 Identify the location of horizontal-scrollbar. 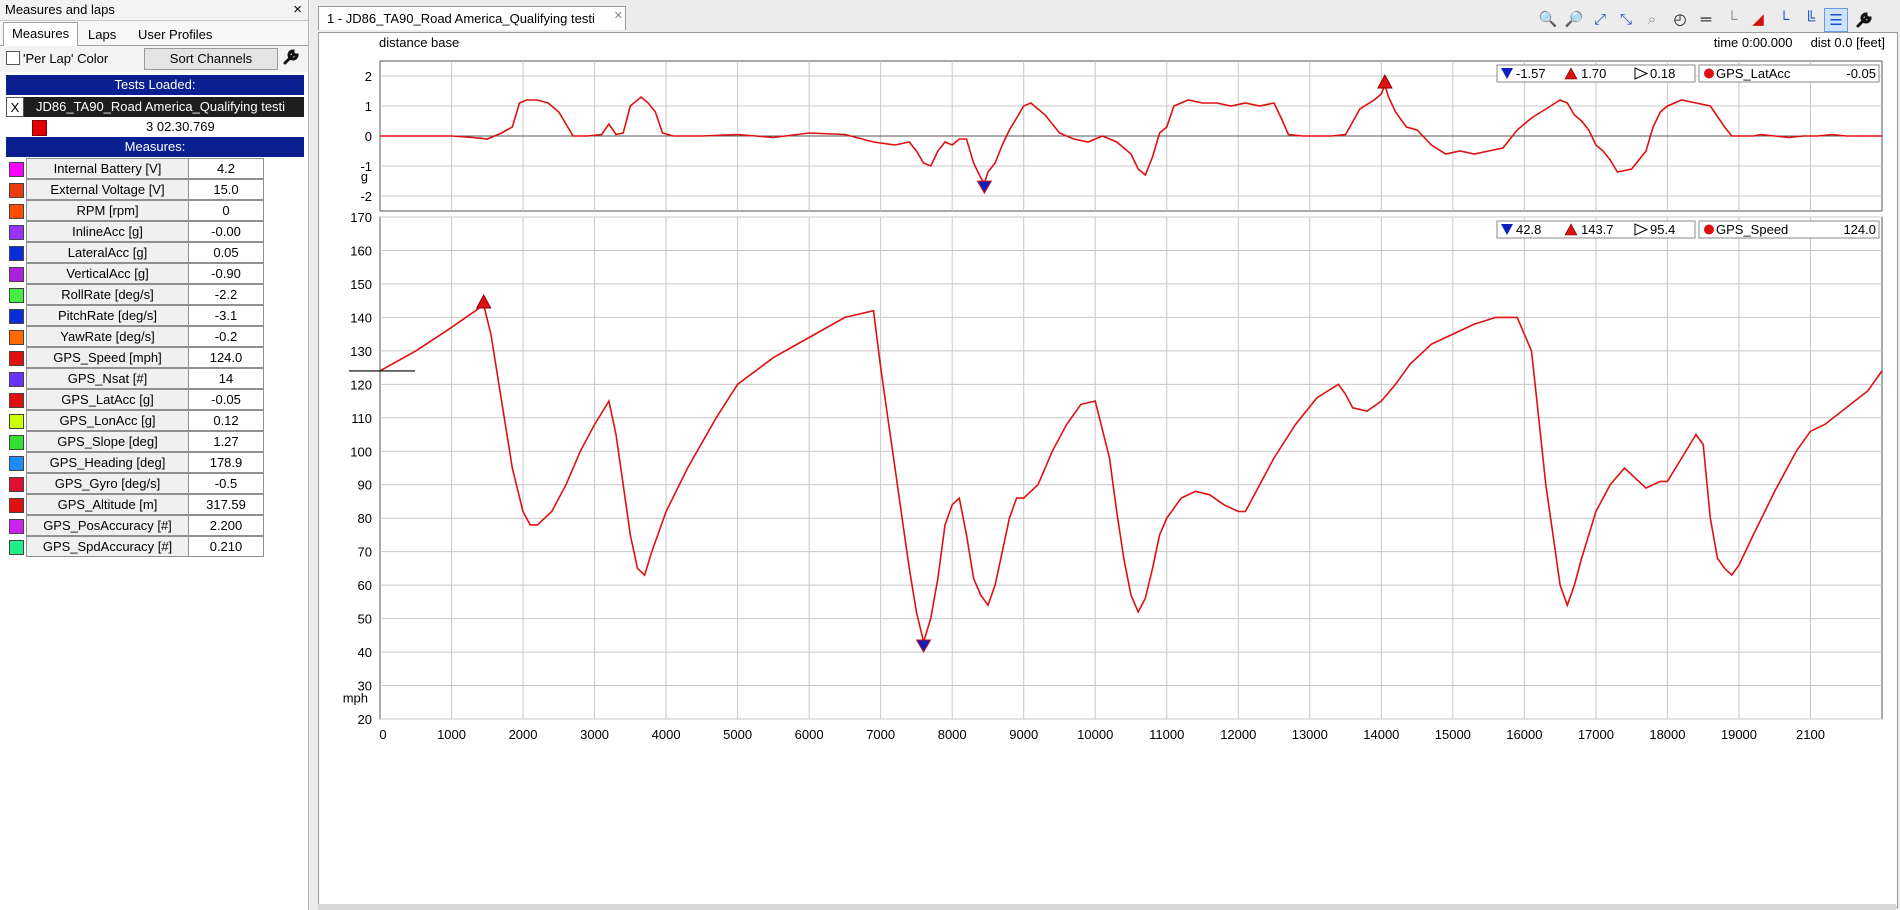
(1107, 907).